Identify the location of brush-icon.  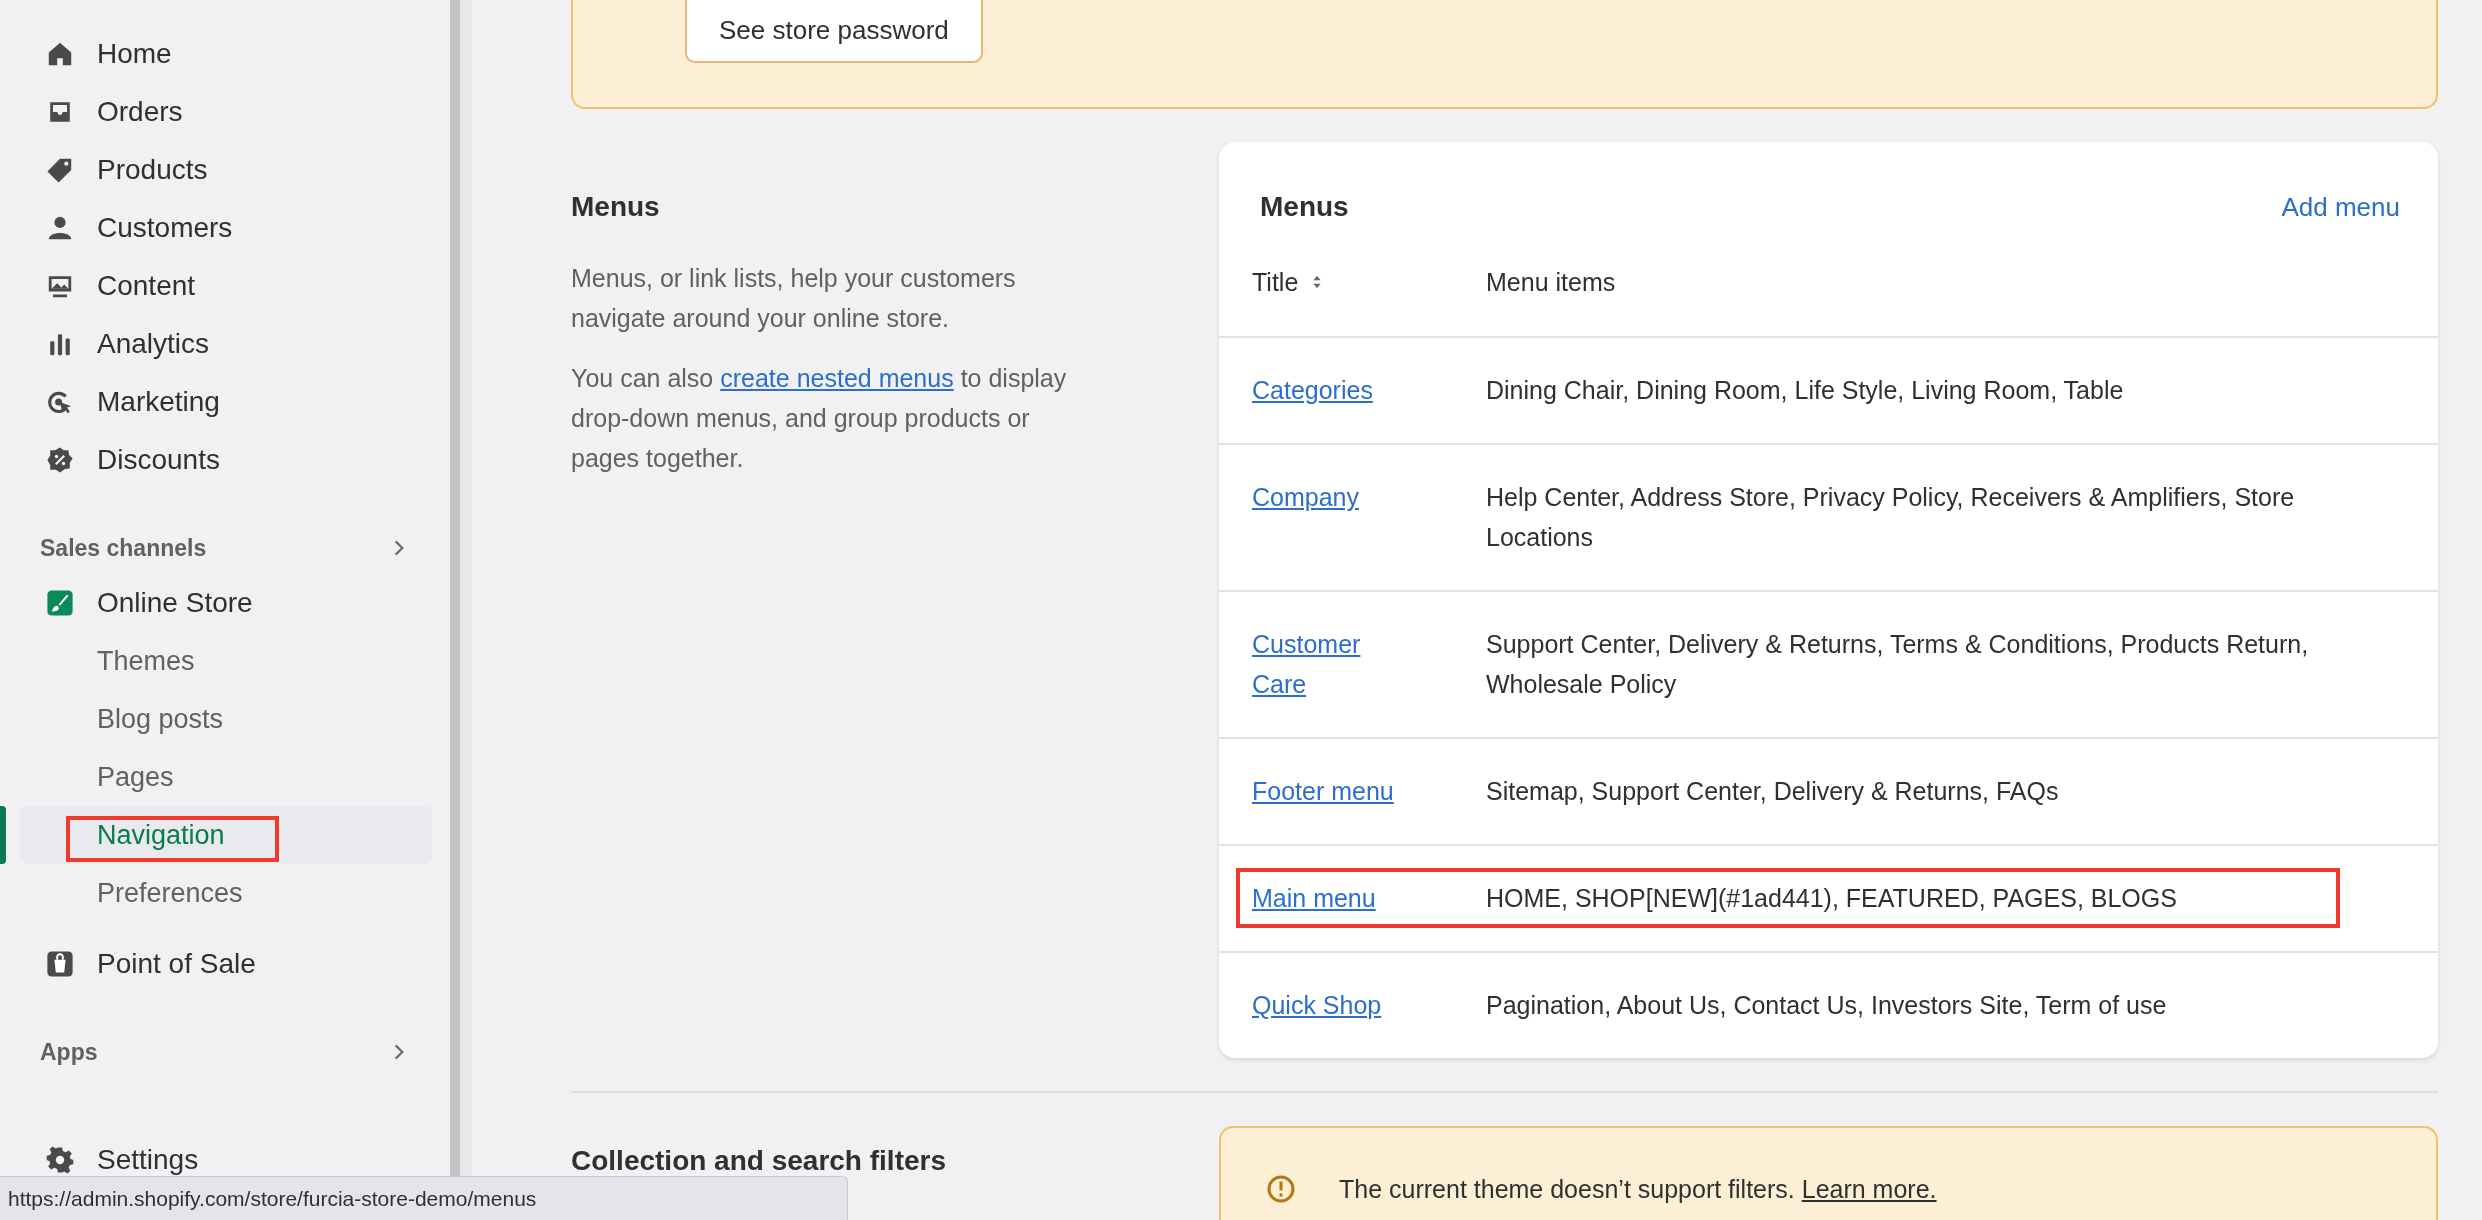
(60, 603).